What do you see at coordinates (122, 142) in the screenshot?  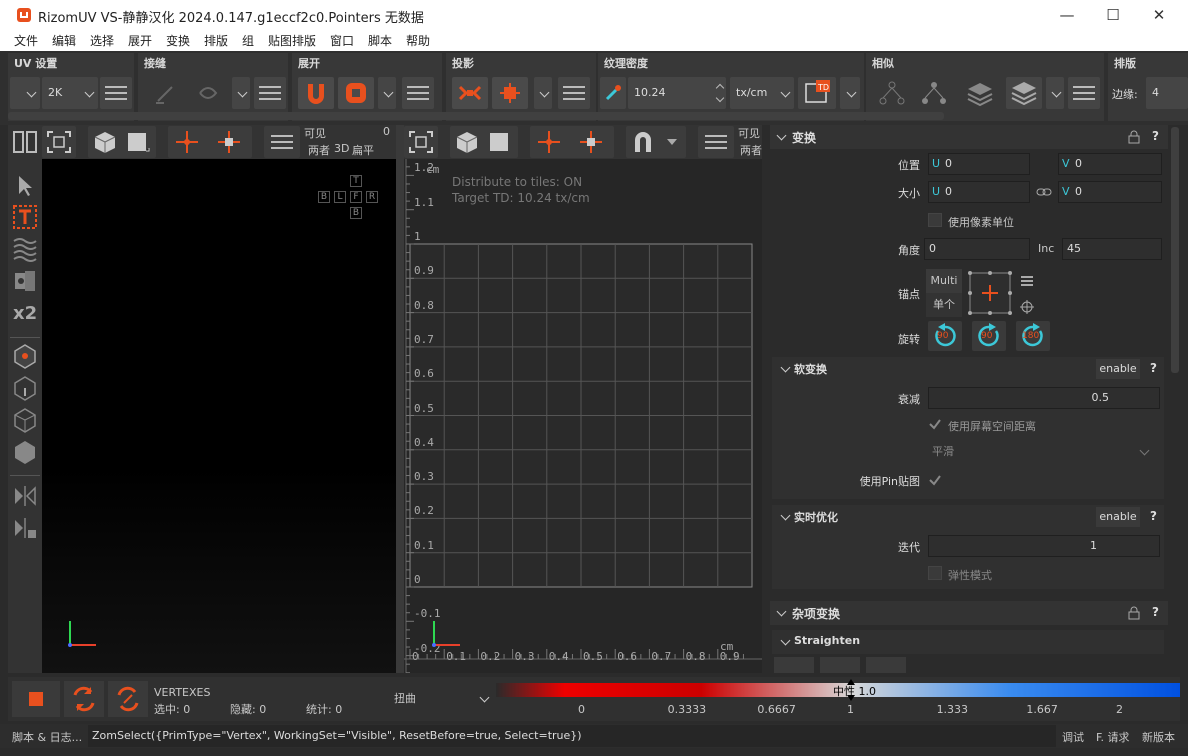 I see `display-3d-buttons` at bounding box center [122, 142].